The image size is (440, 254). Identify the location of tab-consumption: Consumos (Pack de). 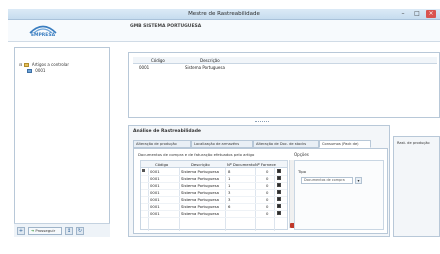
(345, 144).